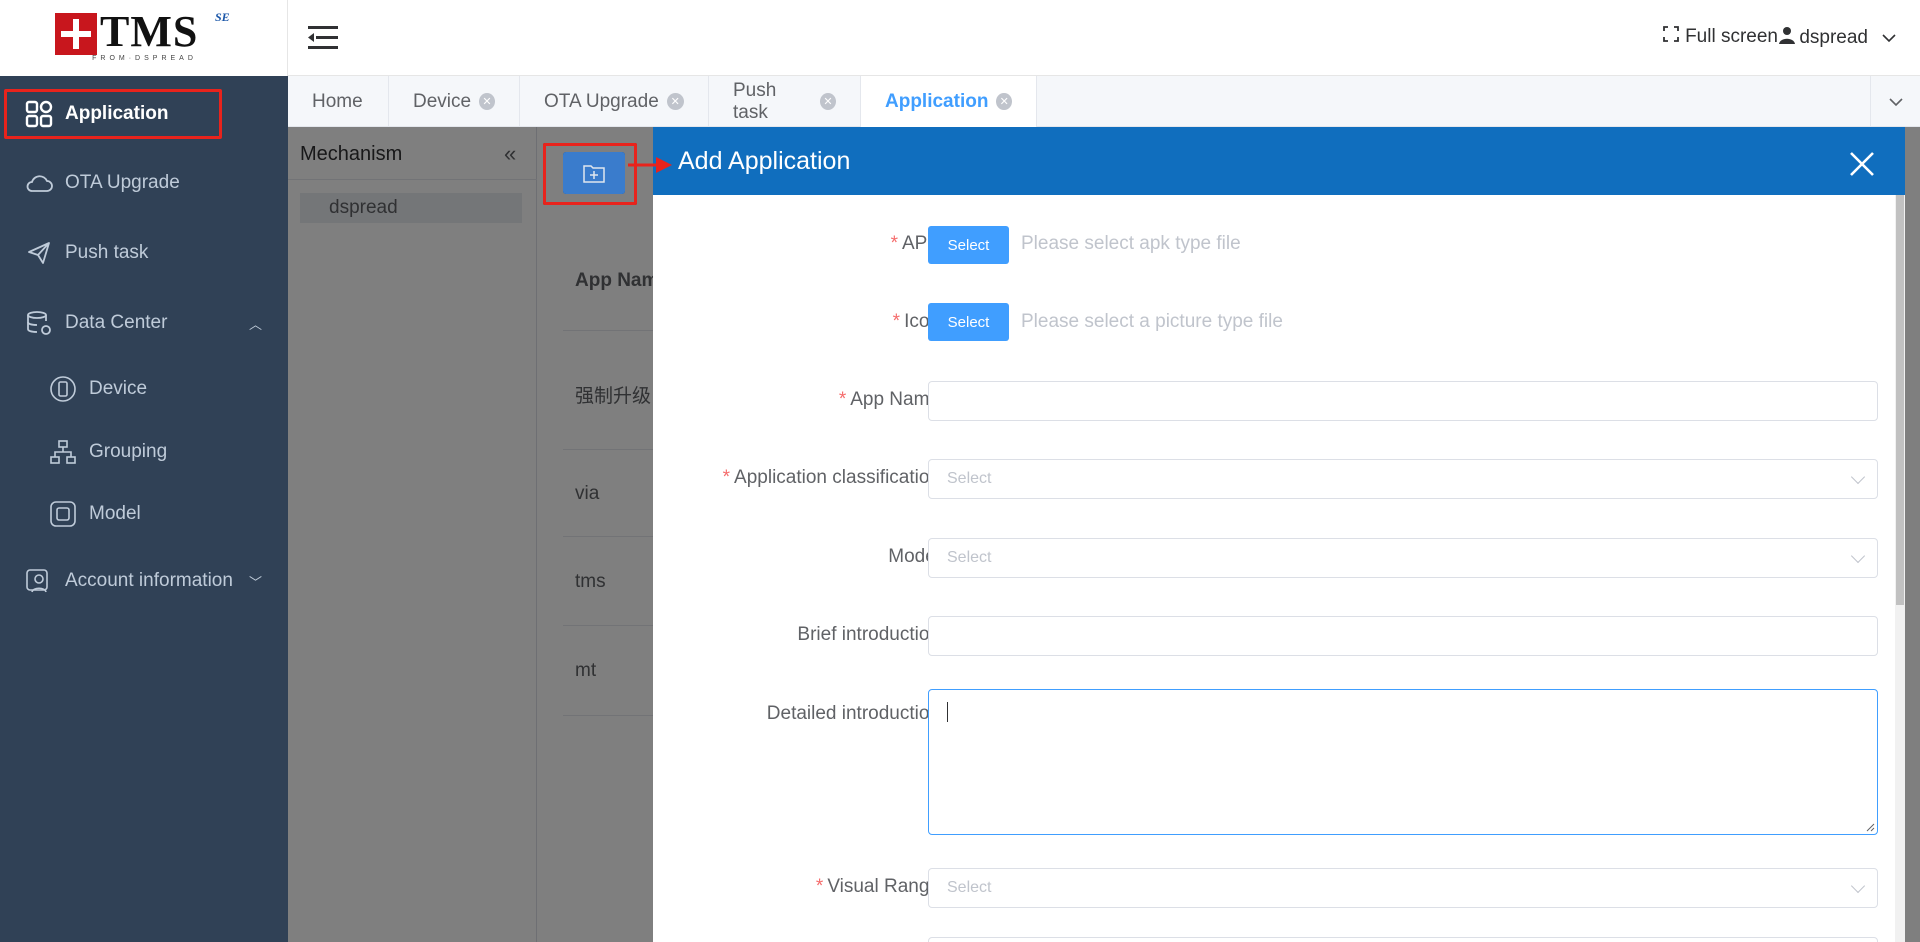 The width and height of the screenshot is (1920, 942). What do you see at coordinates (969, 478) in the screenshot?
I see `classification-placeholder: Select` at bounding box center [969, 478].